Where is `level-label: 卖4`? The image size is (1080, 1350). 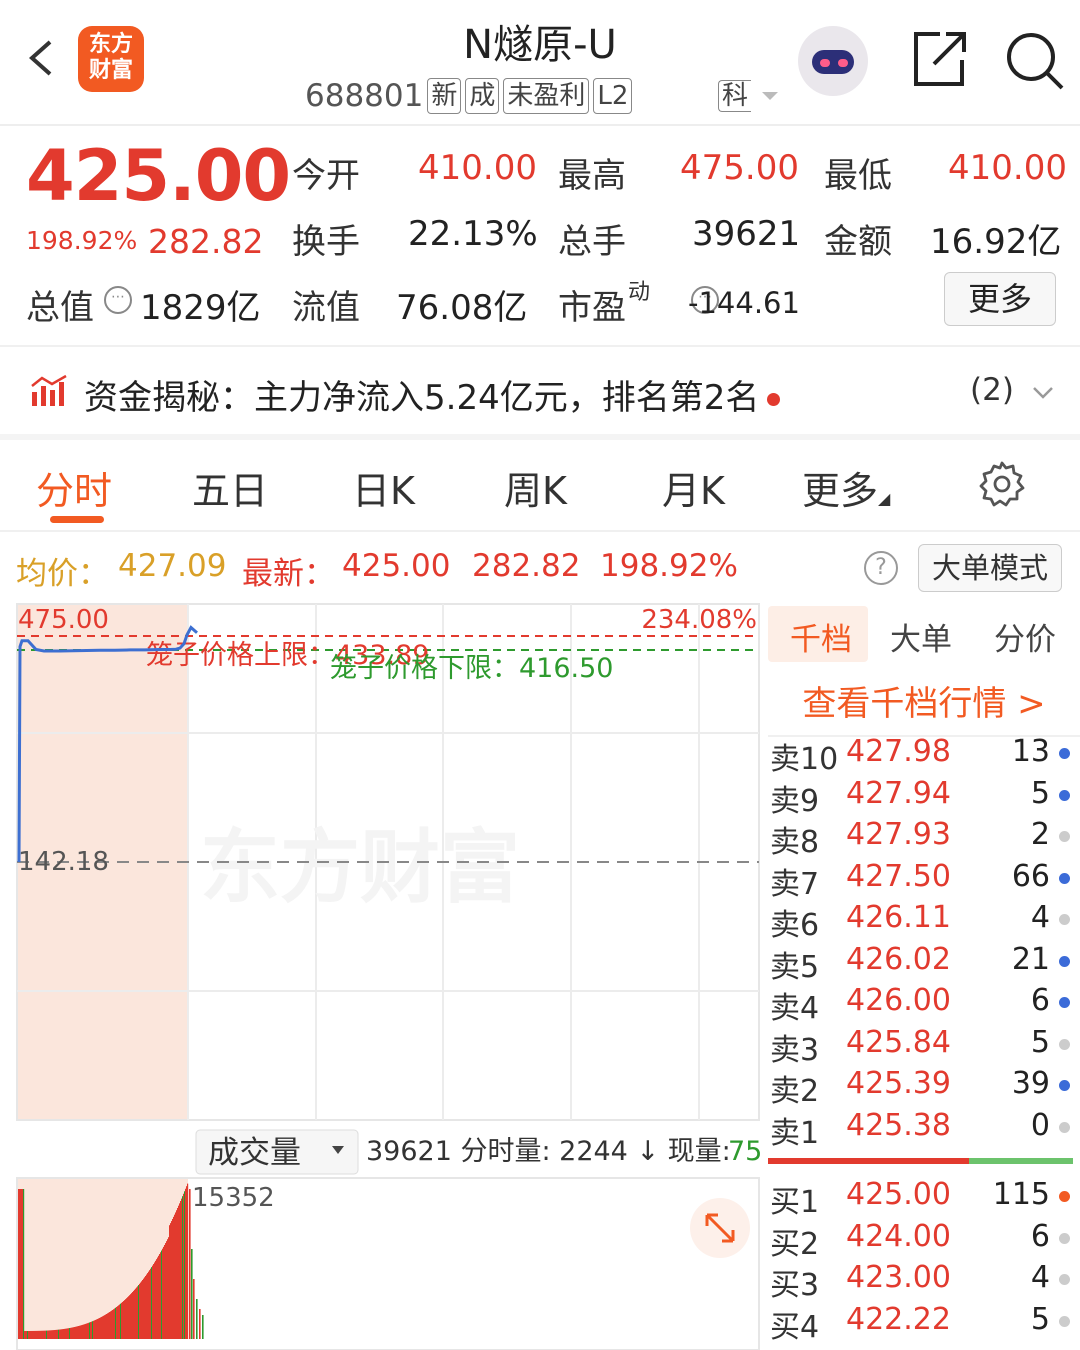 level-label: 卖4 is located at coordinates (795, 1008).